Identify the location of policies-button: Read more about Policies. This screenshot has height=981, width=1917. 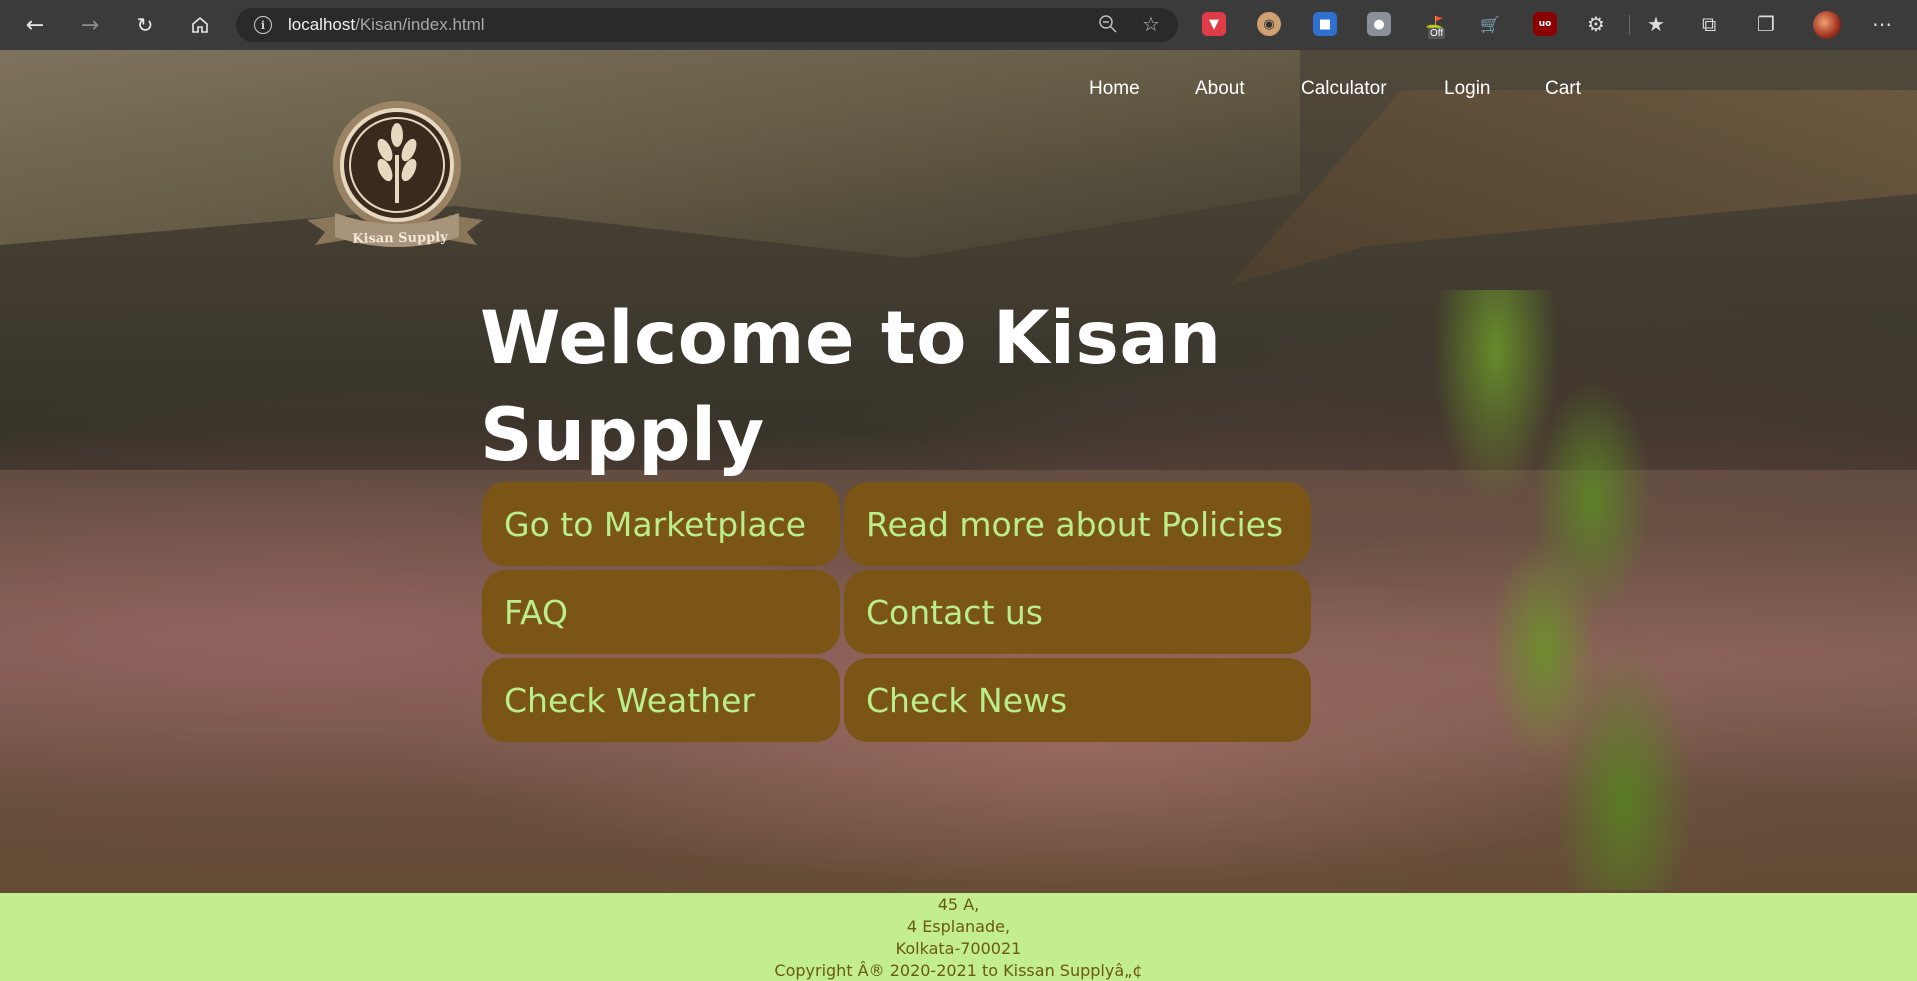
(1077, 524).